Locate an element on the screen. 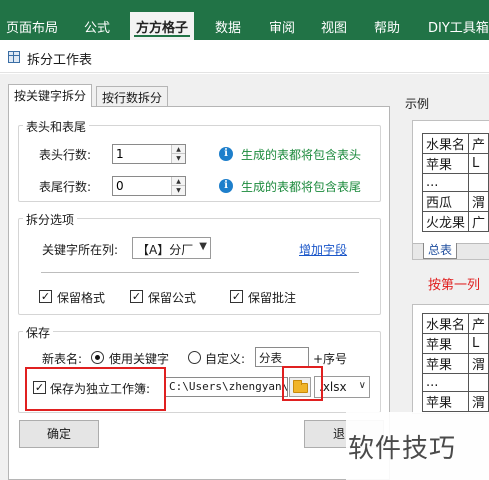 This screenshot has height=480, width=489. key-column-label: 关键字所在列: is located at coordinates (80, 250).